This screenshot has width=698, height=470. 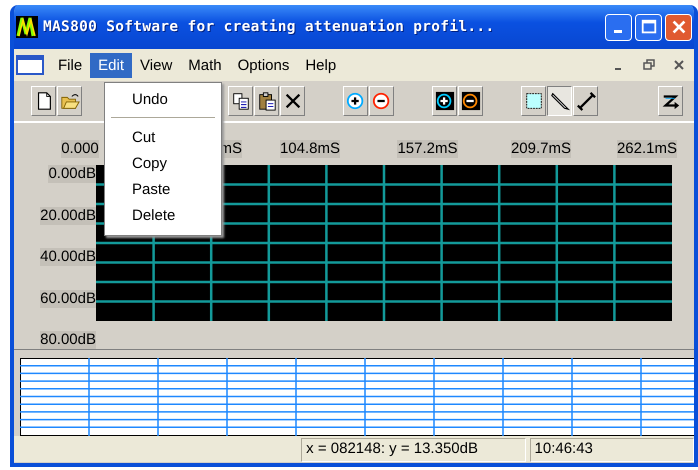 I want to click on menu-item: View, so click(x=156, y=65).